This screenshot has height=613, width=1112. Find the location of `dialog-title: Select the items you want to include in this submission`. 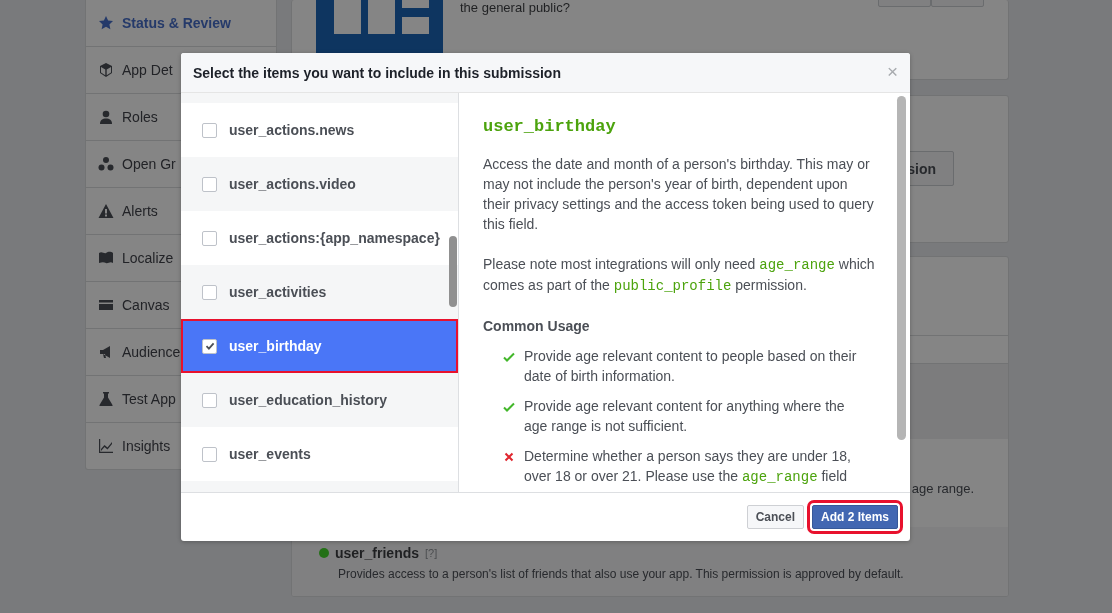

dialog-title: Select the items you want to include in this submission is located at coordinates (377, 72).